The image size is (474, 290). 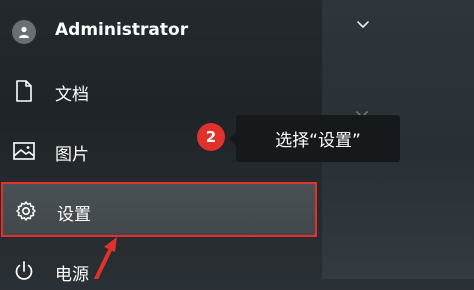 I want to click on documents-button: 文档, so click(x=161, y=90).